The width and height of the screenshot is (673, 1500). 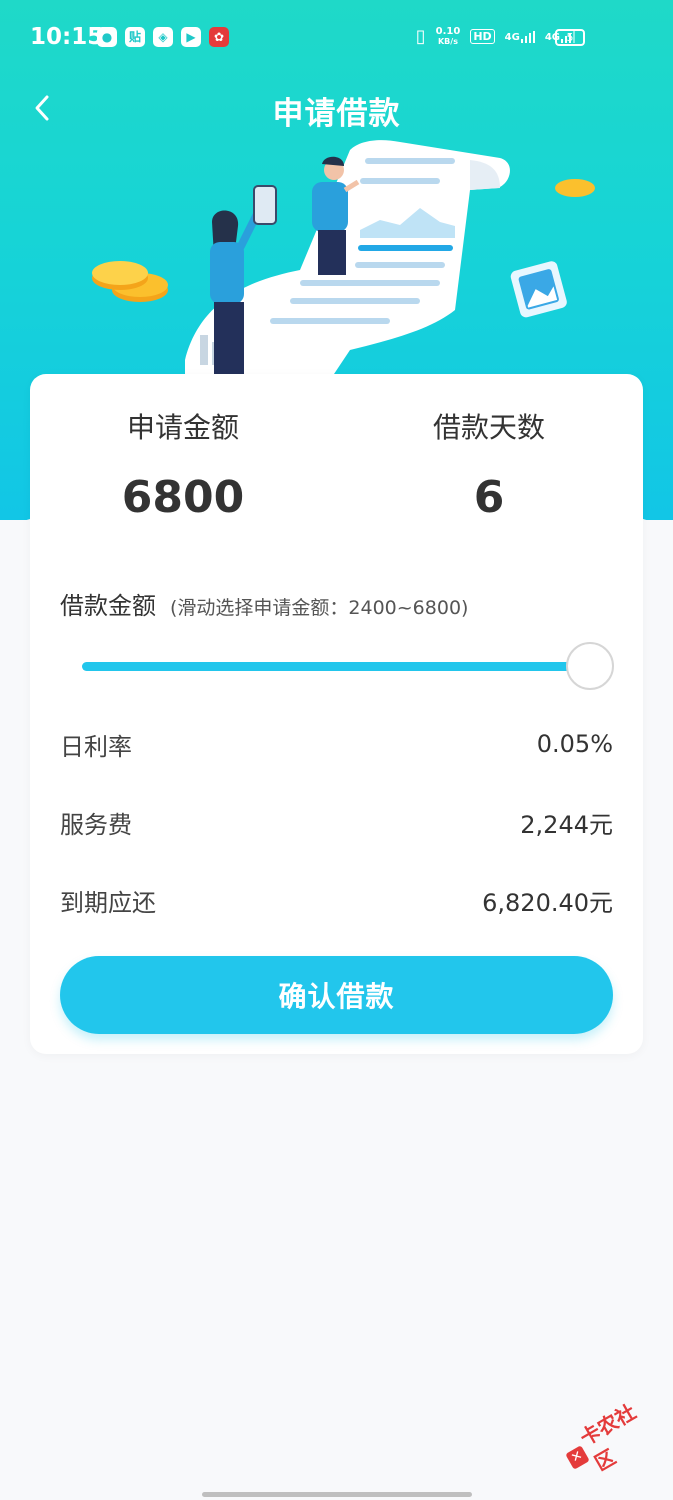 I want to click on watermark-icon: ✕, so click(x=577, y=1457).